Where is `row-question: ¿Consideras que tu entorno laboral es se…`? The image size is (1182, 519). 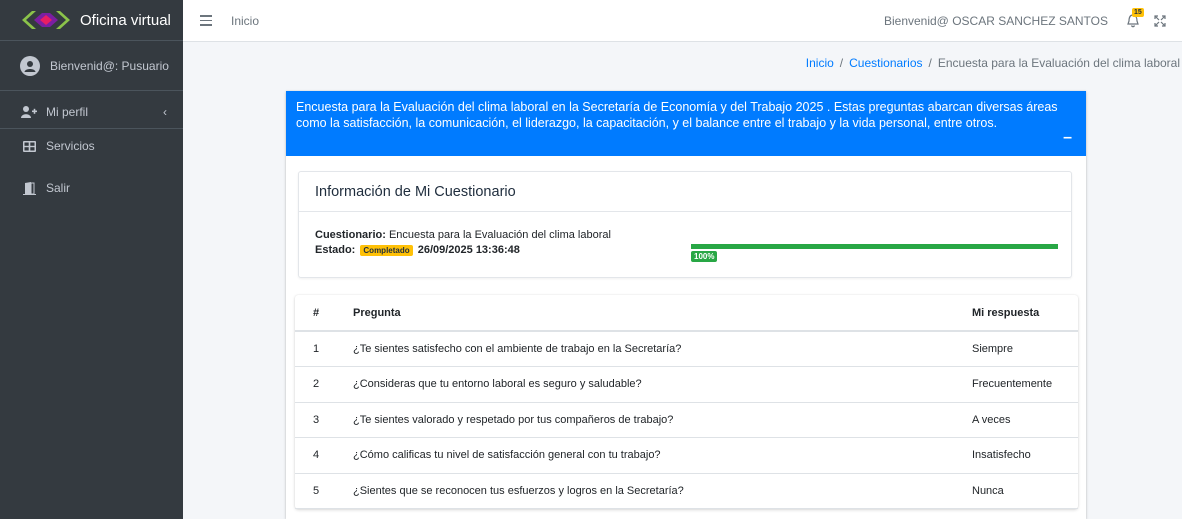
row-question: ¿Consideras que tu entorno laboral es se… is located at coordinates (653, 384).